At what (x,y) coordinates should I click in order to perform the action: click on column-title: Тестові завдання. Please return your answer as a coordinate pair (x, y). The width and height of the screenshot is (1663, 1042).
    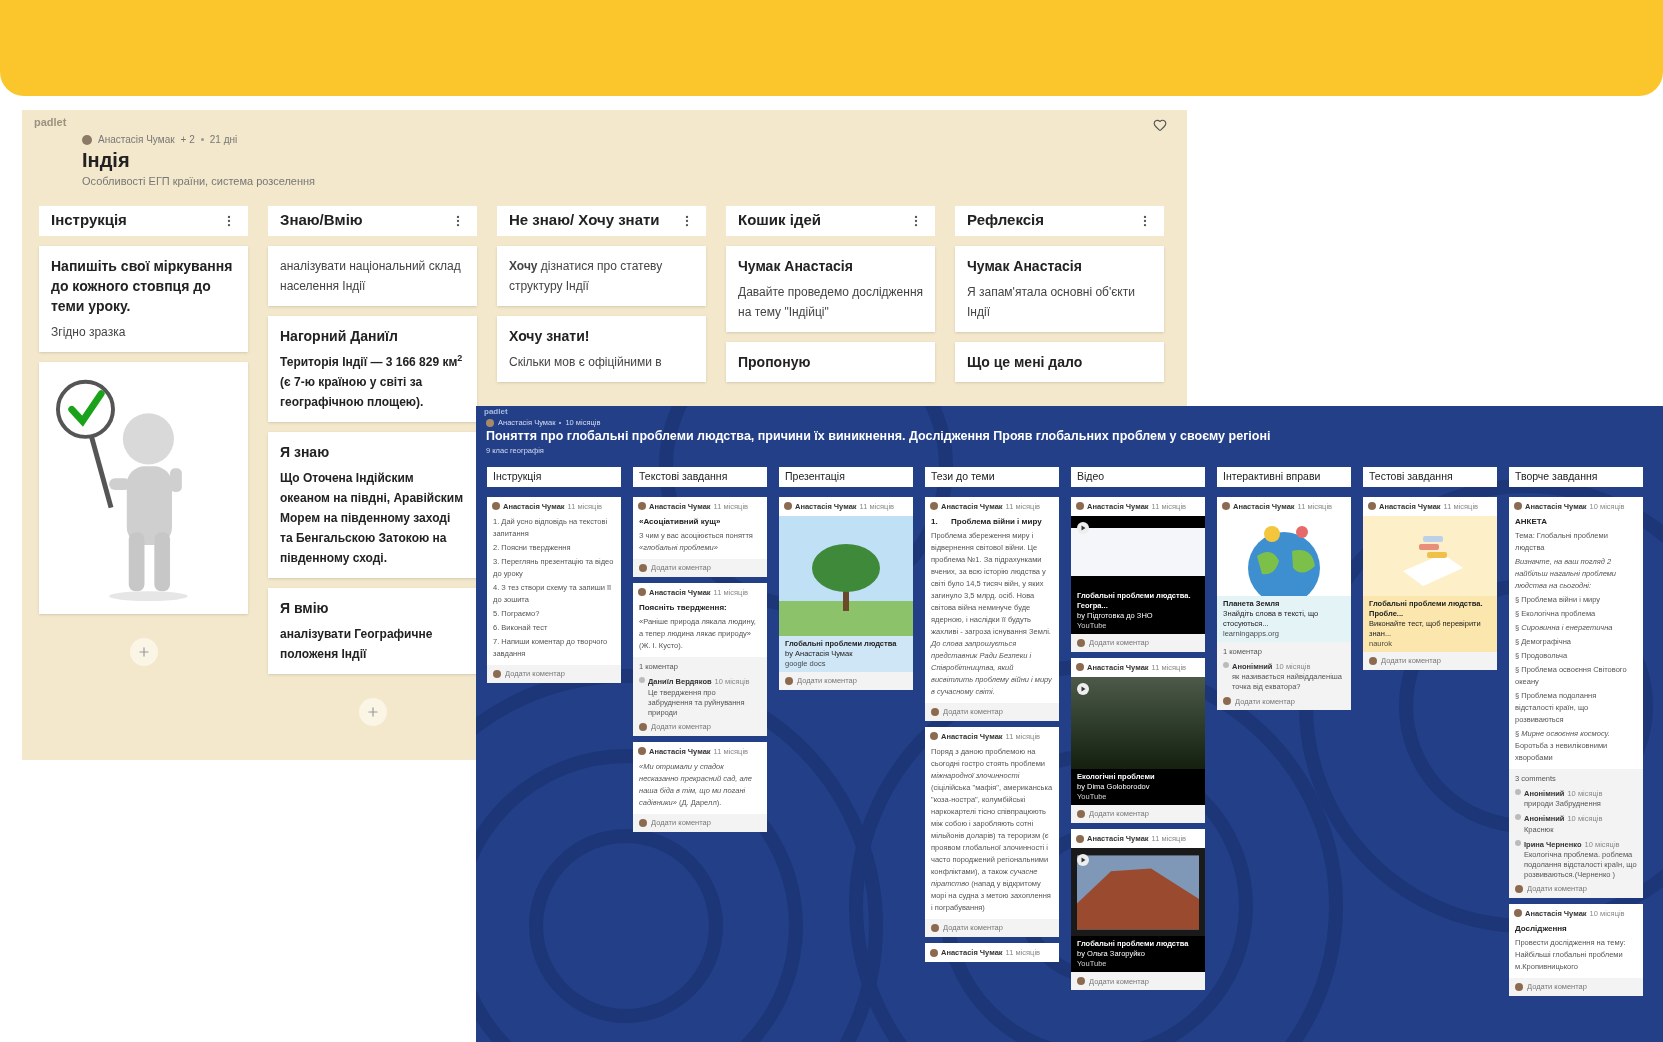
    Looking at the image, I should click on (1411, 476).